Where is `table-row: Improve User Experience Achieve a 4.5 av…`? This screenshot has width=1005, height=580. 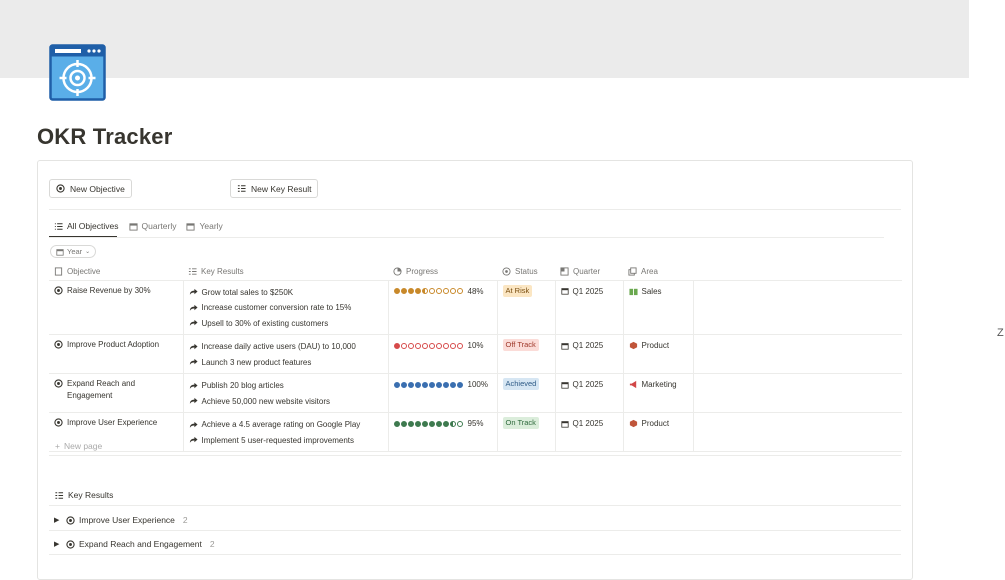 table-row: Improve User Experience Achieve a 4.5 av… is located at coordinates (475, 432).